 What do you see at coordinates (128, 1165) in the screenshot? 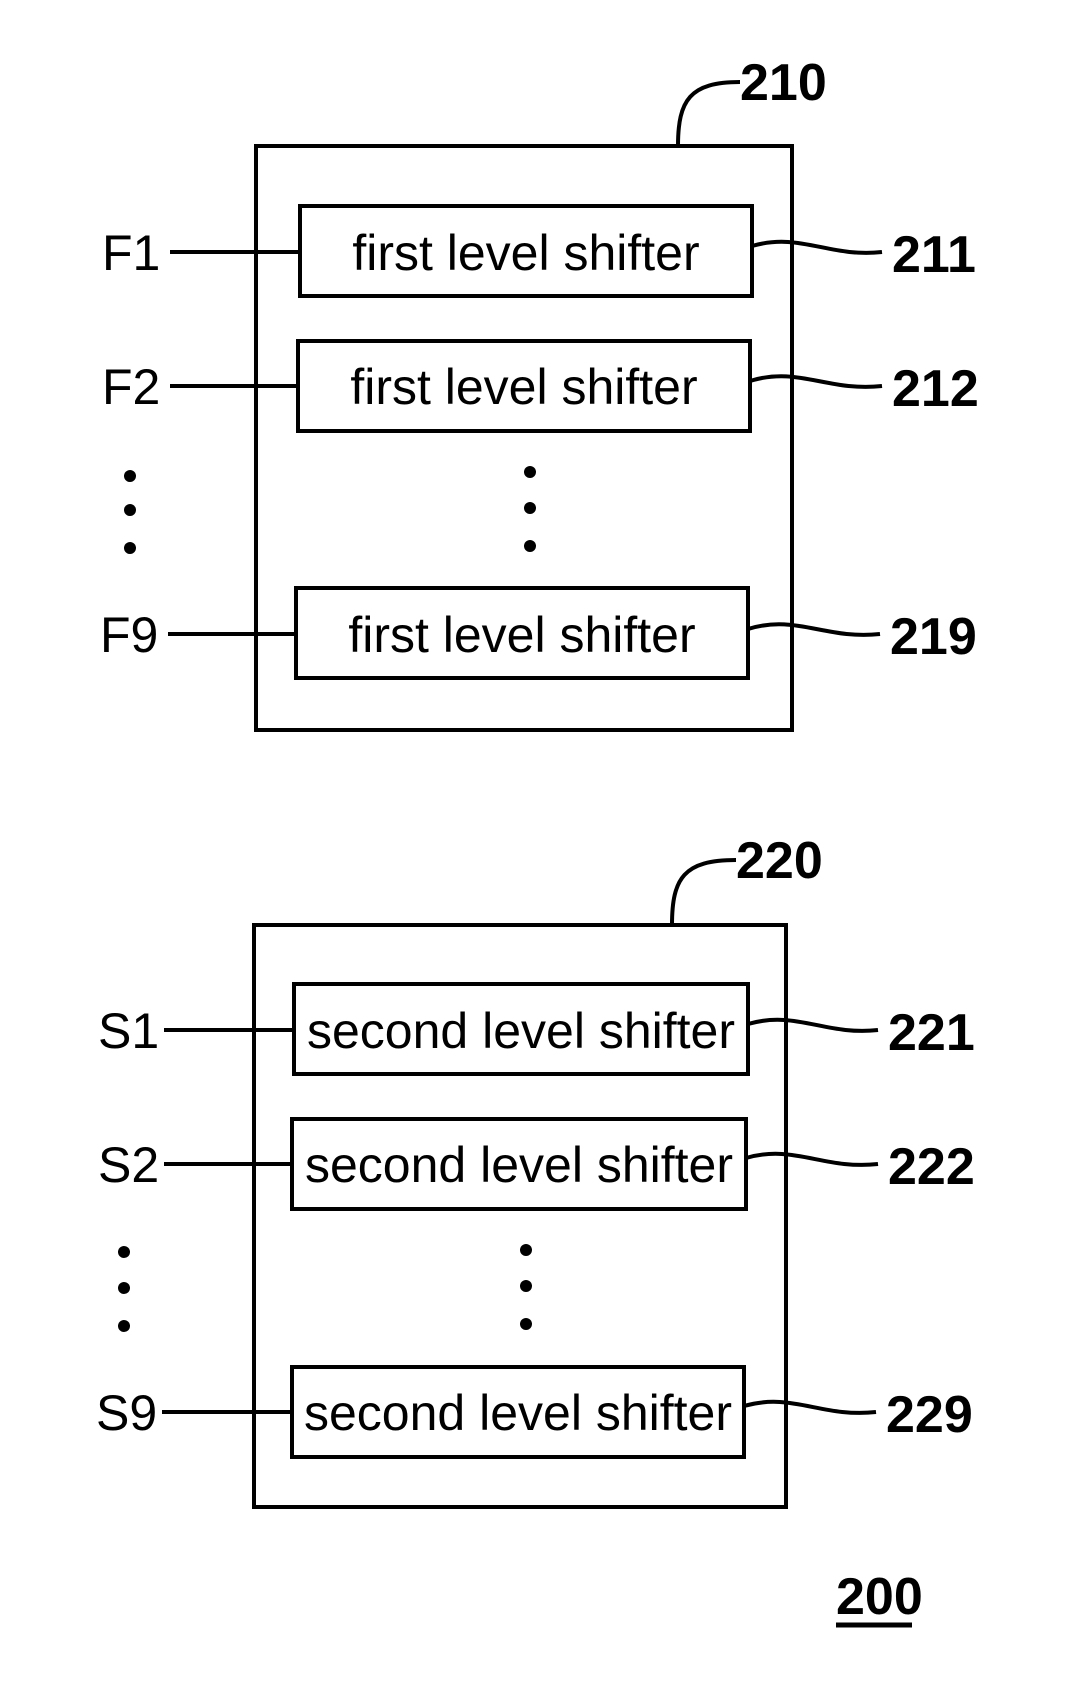
I see `signal-label-s2: S2` at bounding box center [128, 1165].